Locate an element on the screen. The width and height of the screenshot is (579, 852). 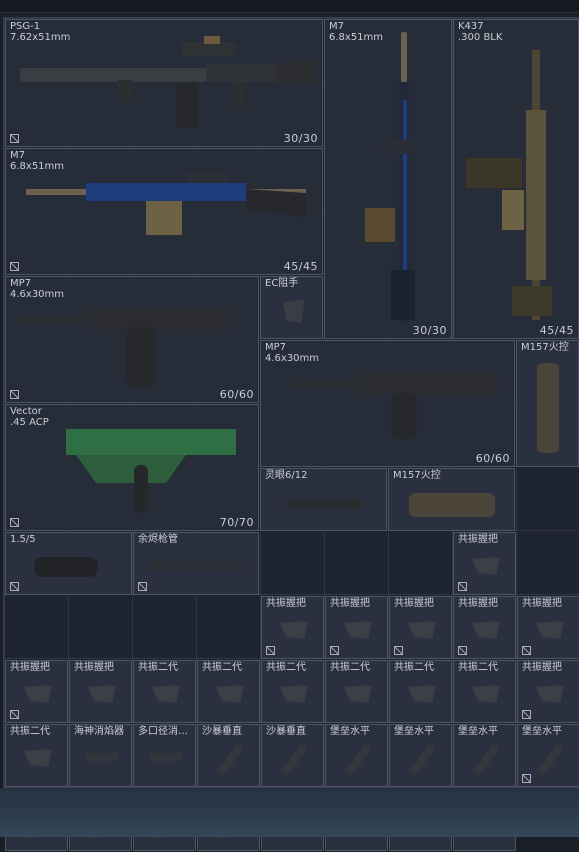
weapon-psg1: PSG-1 7.62x51mm 30/30 is located at coordinates (164, 83).